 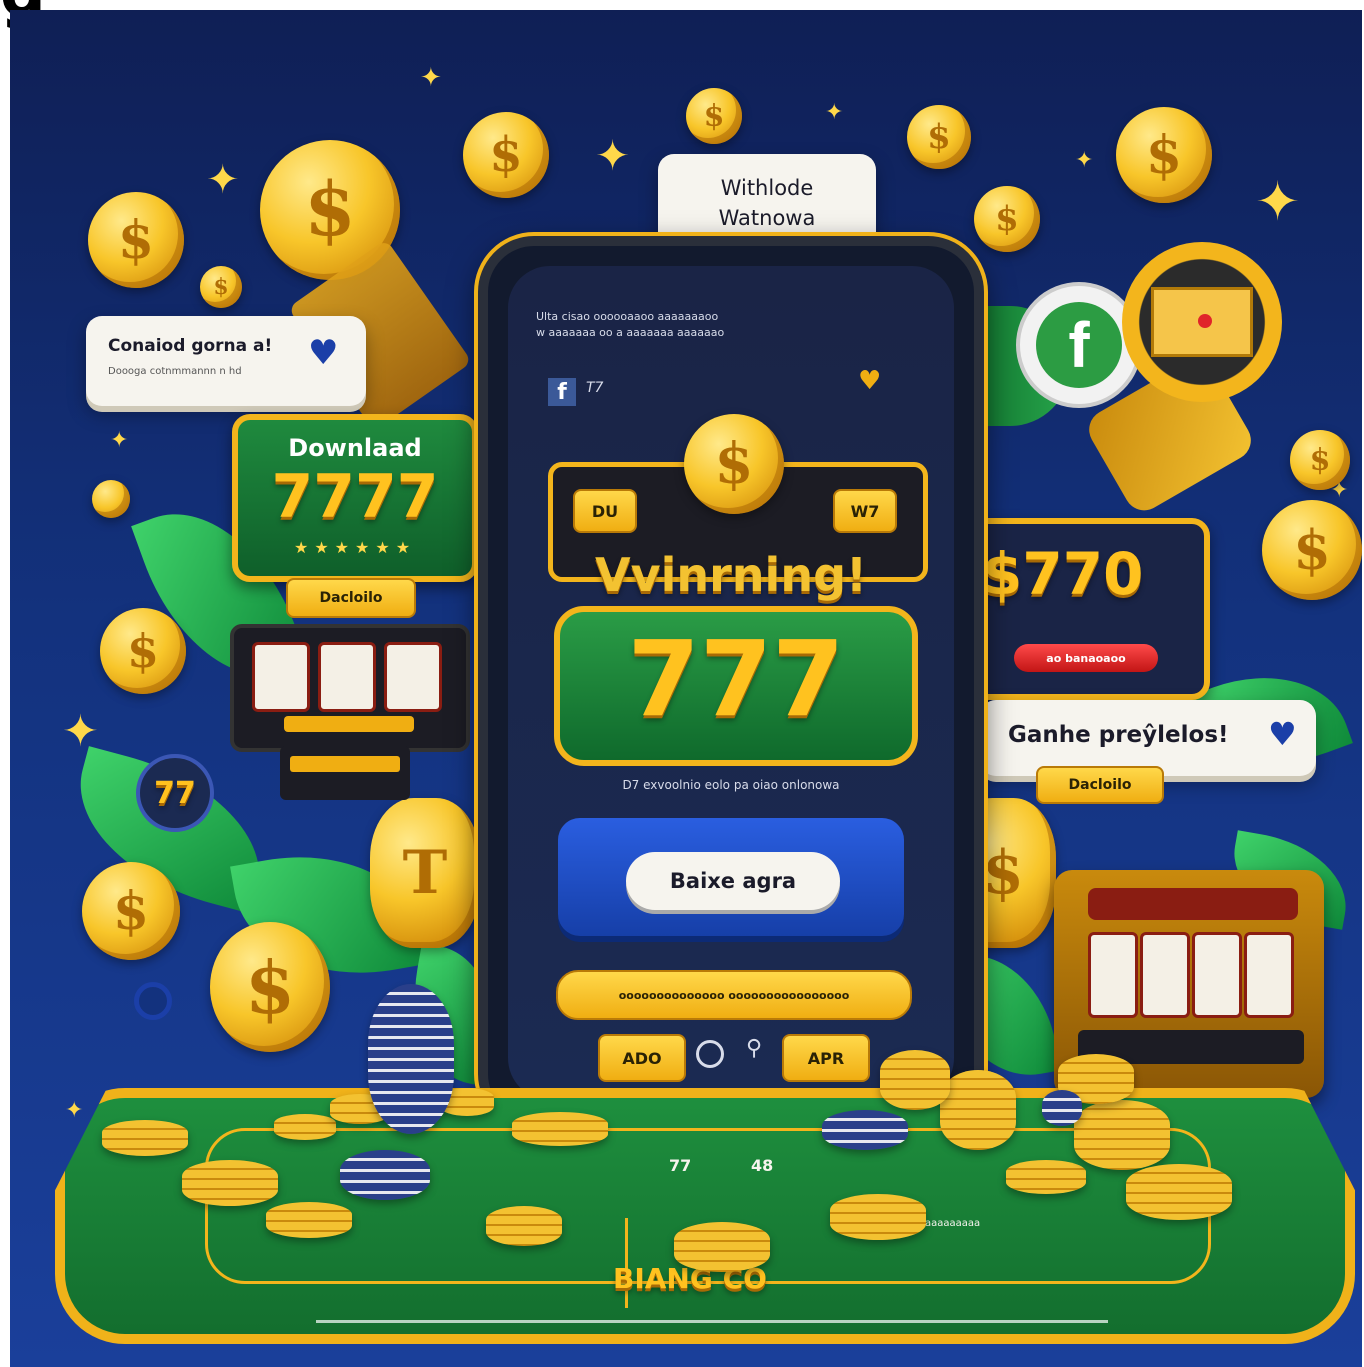 I want to click on phone-top-text: Ulta cisao oooooaaoo aaaaaaaoo, so click(x=627, y=316).